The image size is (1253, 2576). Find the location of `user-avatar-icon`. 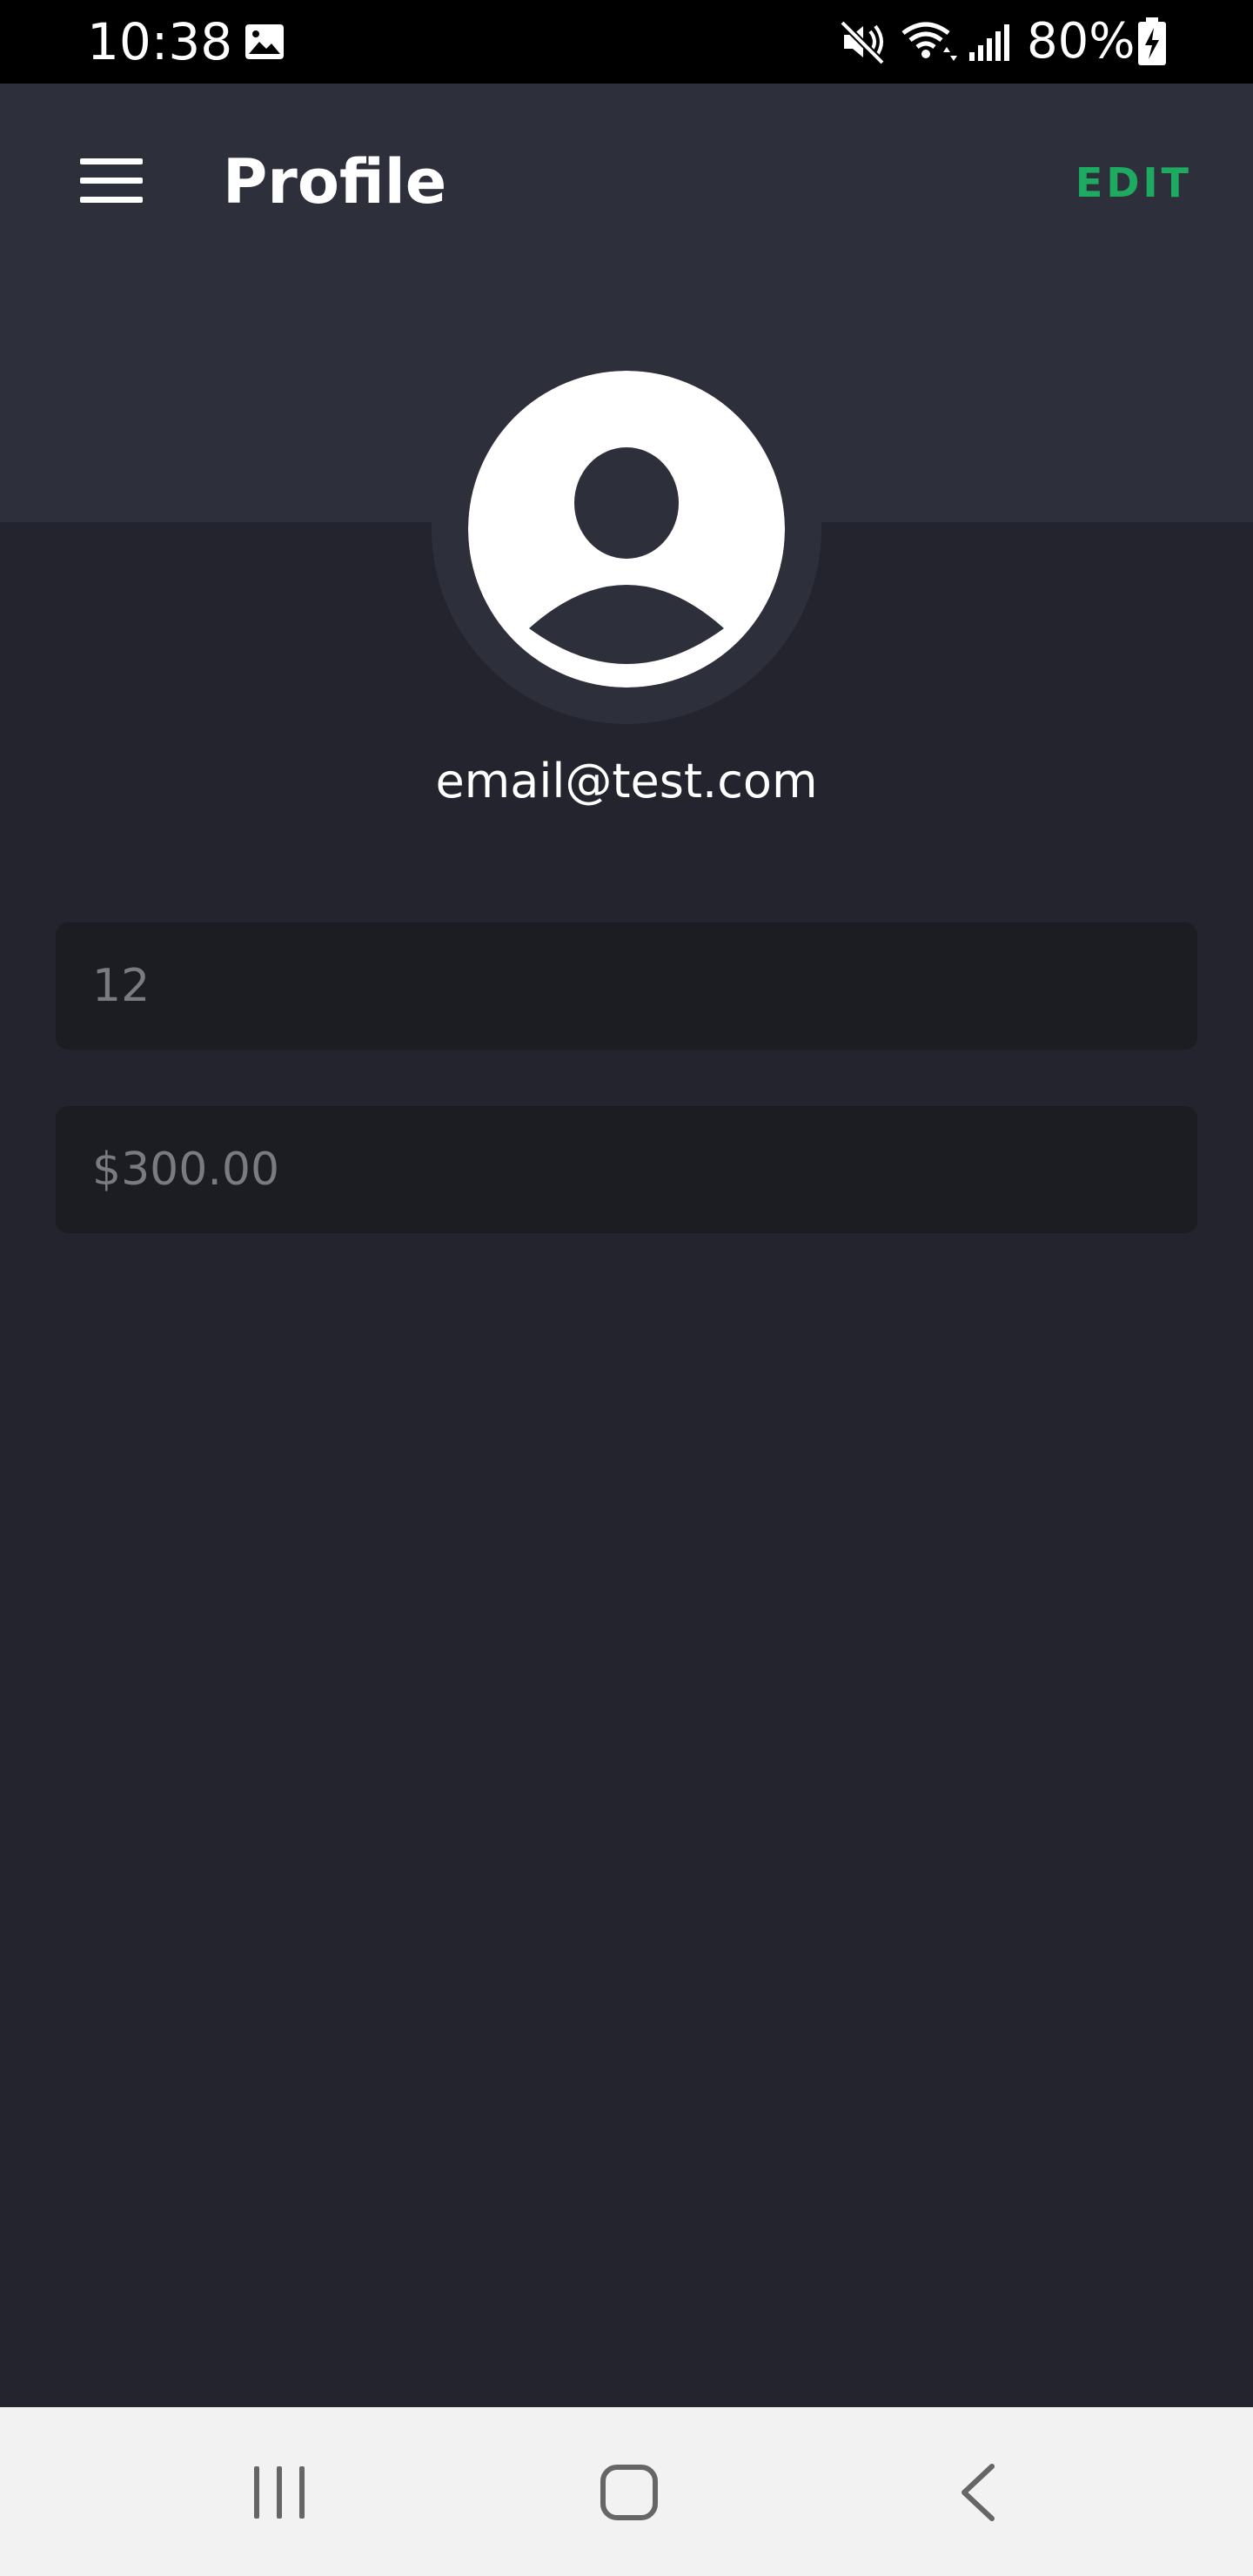

user-avatar-icon is located at coordinates (626, 529).